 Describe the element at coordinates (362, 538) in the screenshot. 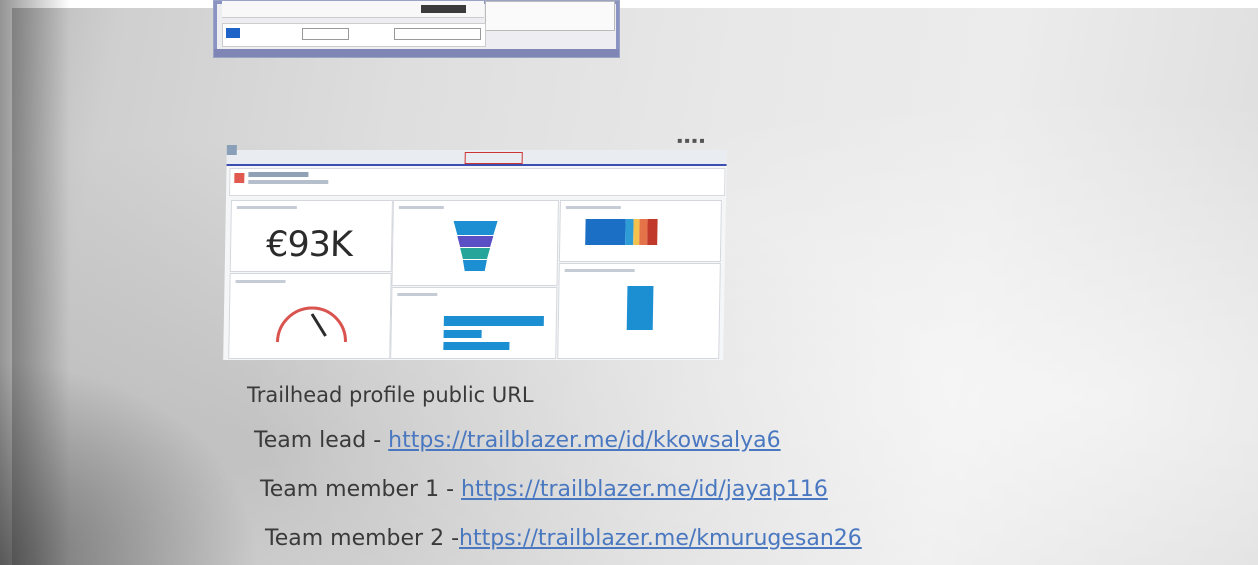

I see `team-member-2-label: Team member 2 -` at that location.